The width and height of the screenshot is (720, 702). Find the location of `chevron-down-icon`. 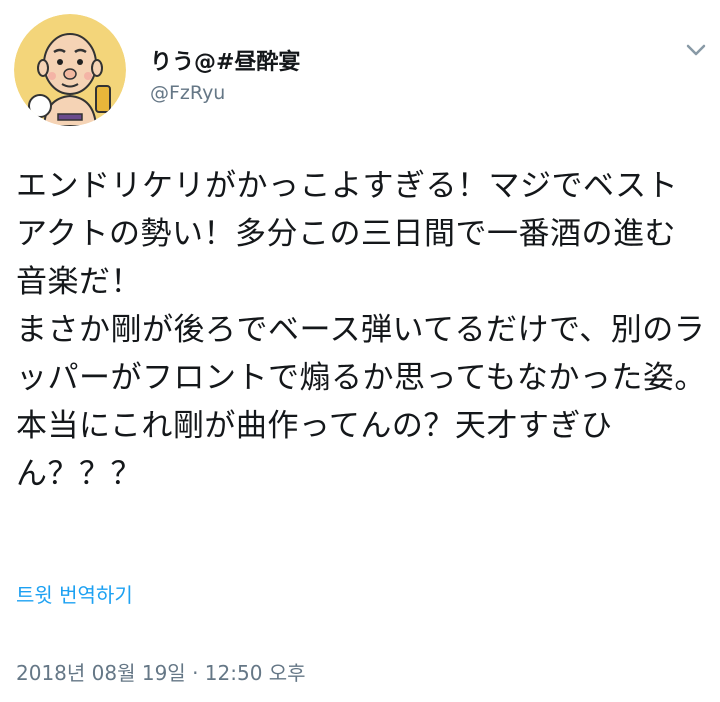

chevron-down-icon is located at coordinates (696, 50).